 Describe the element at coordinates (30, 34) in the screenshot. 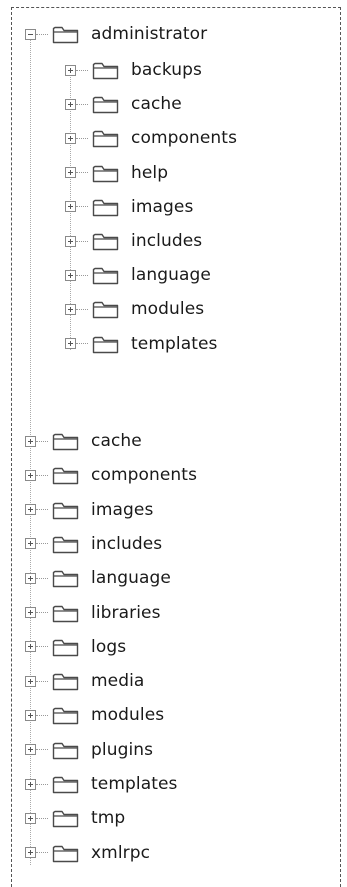

I see `collapse-icon` at that location.